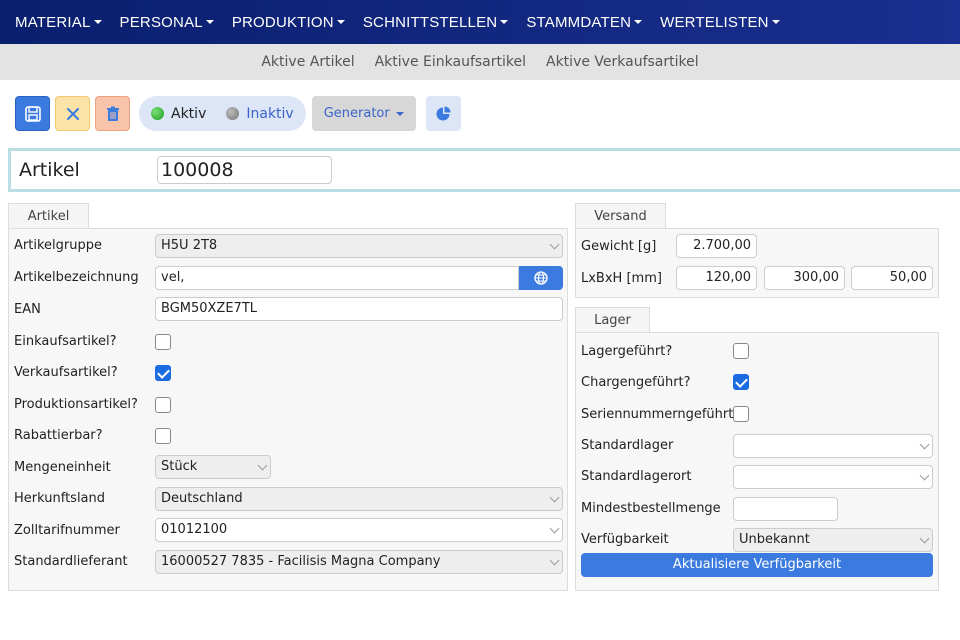 This screenshot has width=960, height=640. I want to click on mengeneinheit-value: Stück, so click(179, 466).